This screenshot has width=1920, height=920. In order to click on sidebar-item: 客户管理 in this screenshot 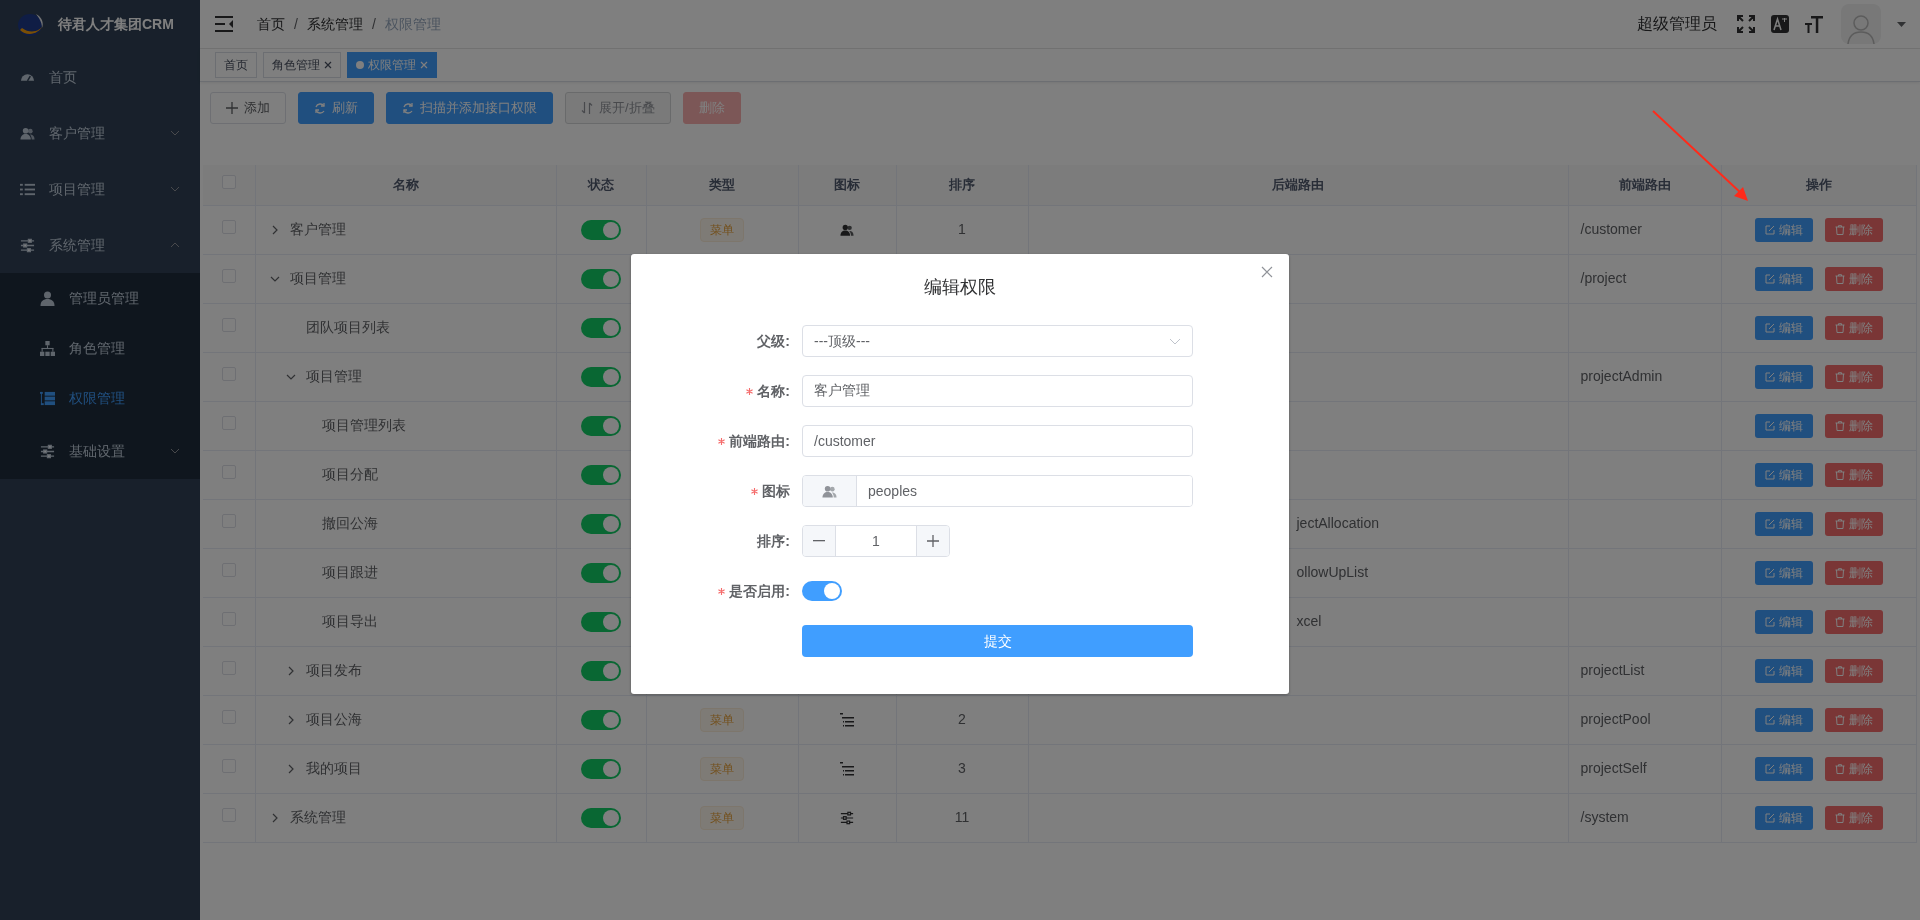, I will do `click(100, 133)`.